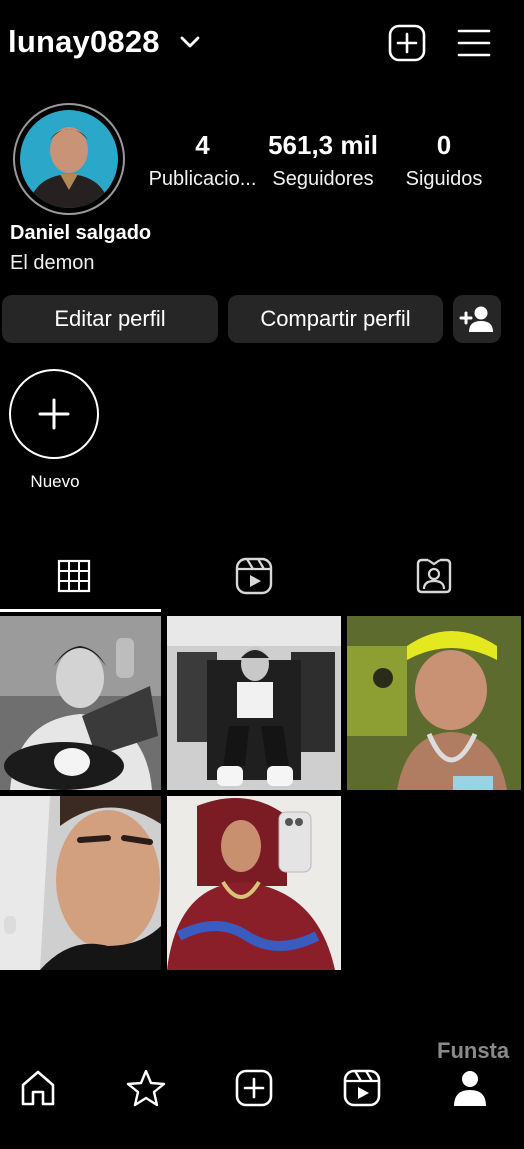  What do you see at coordinates (323, 145) in the screenshot?
I see `followers-count: 561,3 mil` at bounding box center [323, 145].